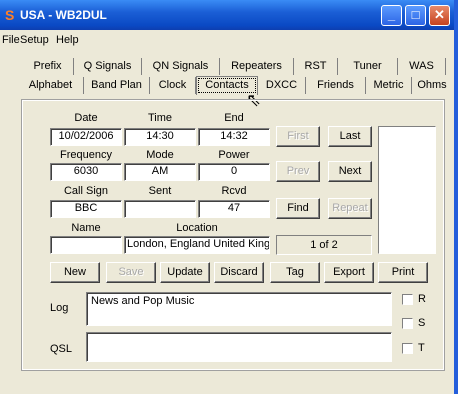 The height and width of the screenshot is (394, 458). What do you see at coordinates (75, 272) in the screenshot?
I see `new-button: New` at bounding box center [75, 272].